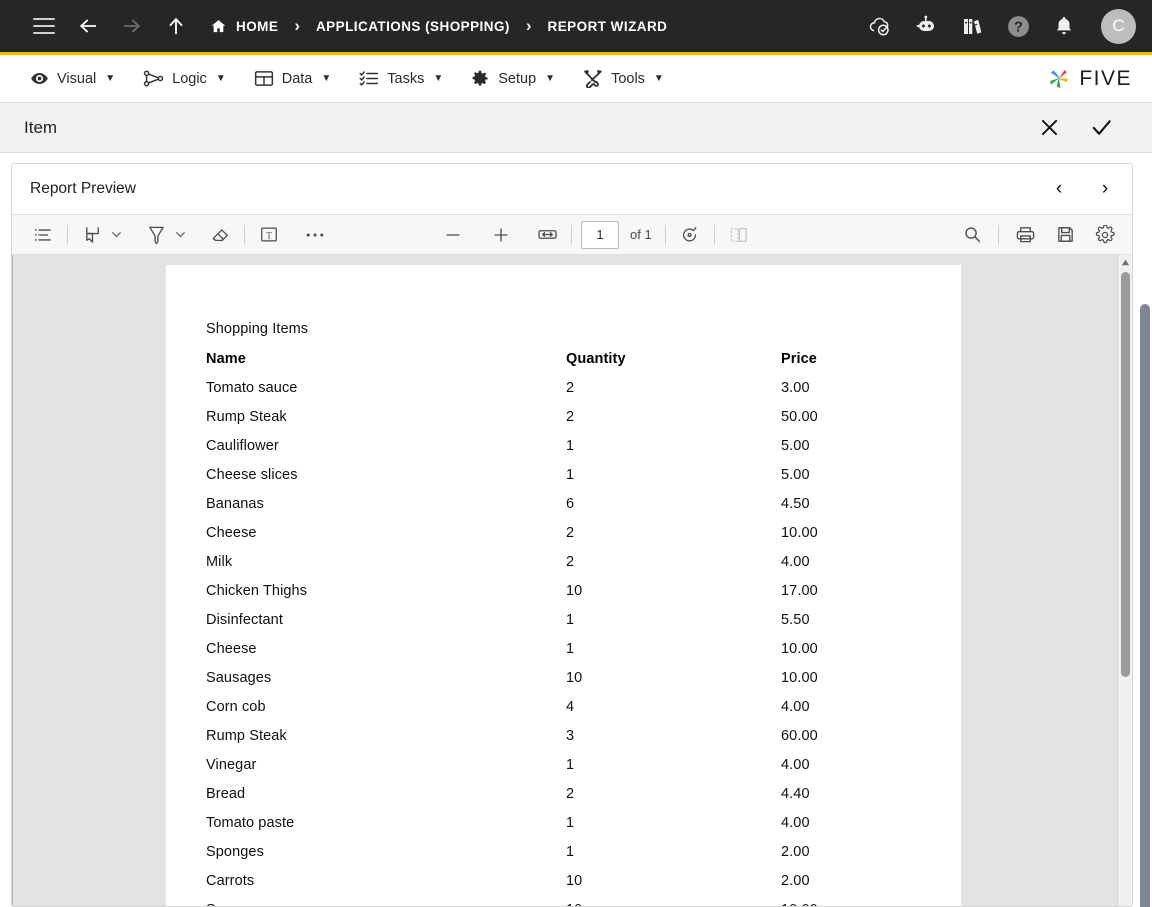 The image size is (1152, 907). I want to click on page-scrollbar-thumb, so click(1145, 605).